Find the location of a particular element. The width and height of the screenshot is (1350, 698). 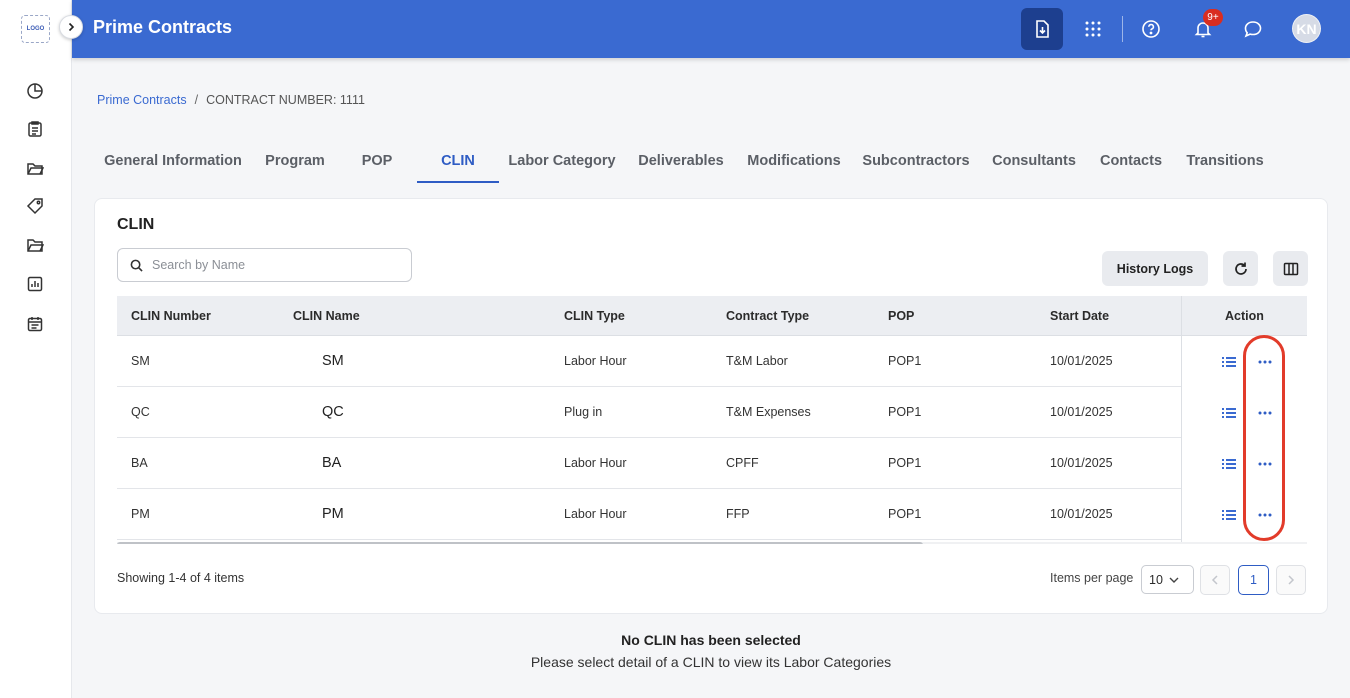

grid-icon is located at coordinates (1093, 29).